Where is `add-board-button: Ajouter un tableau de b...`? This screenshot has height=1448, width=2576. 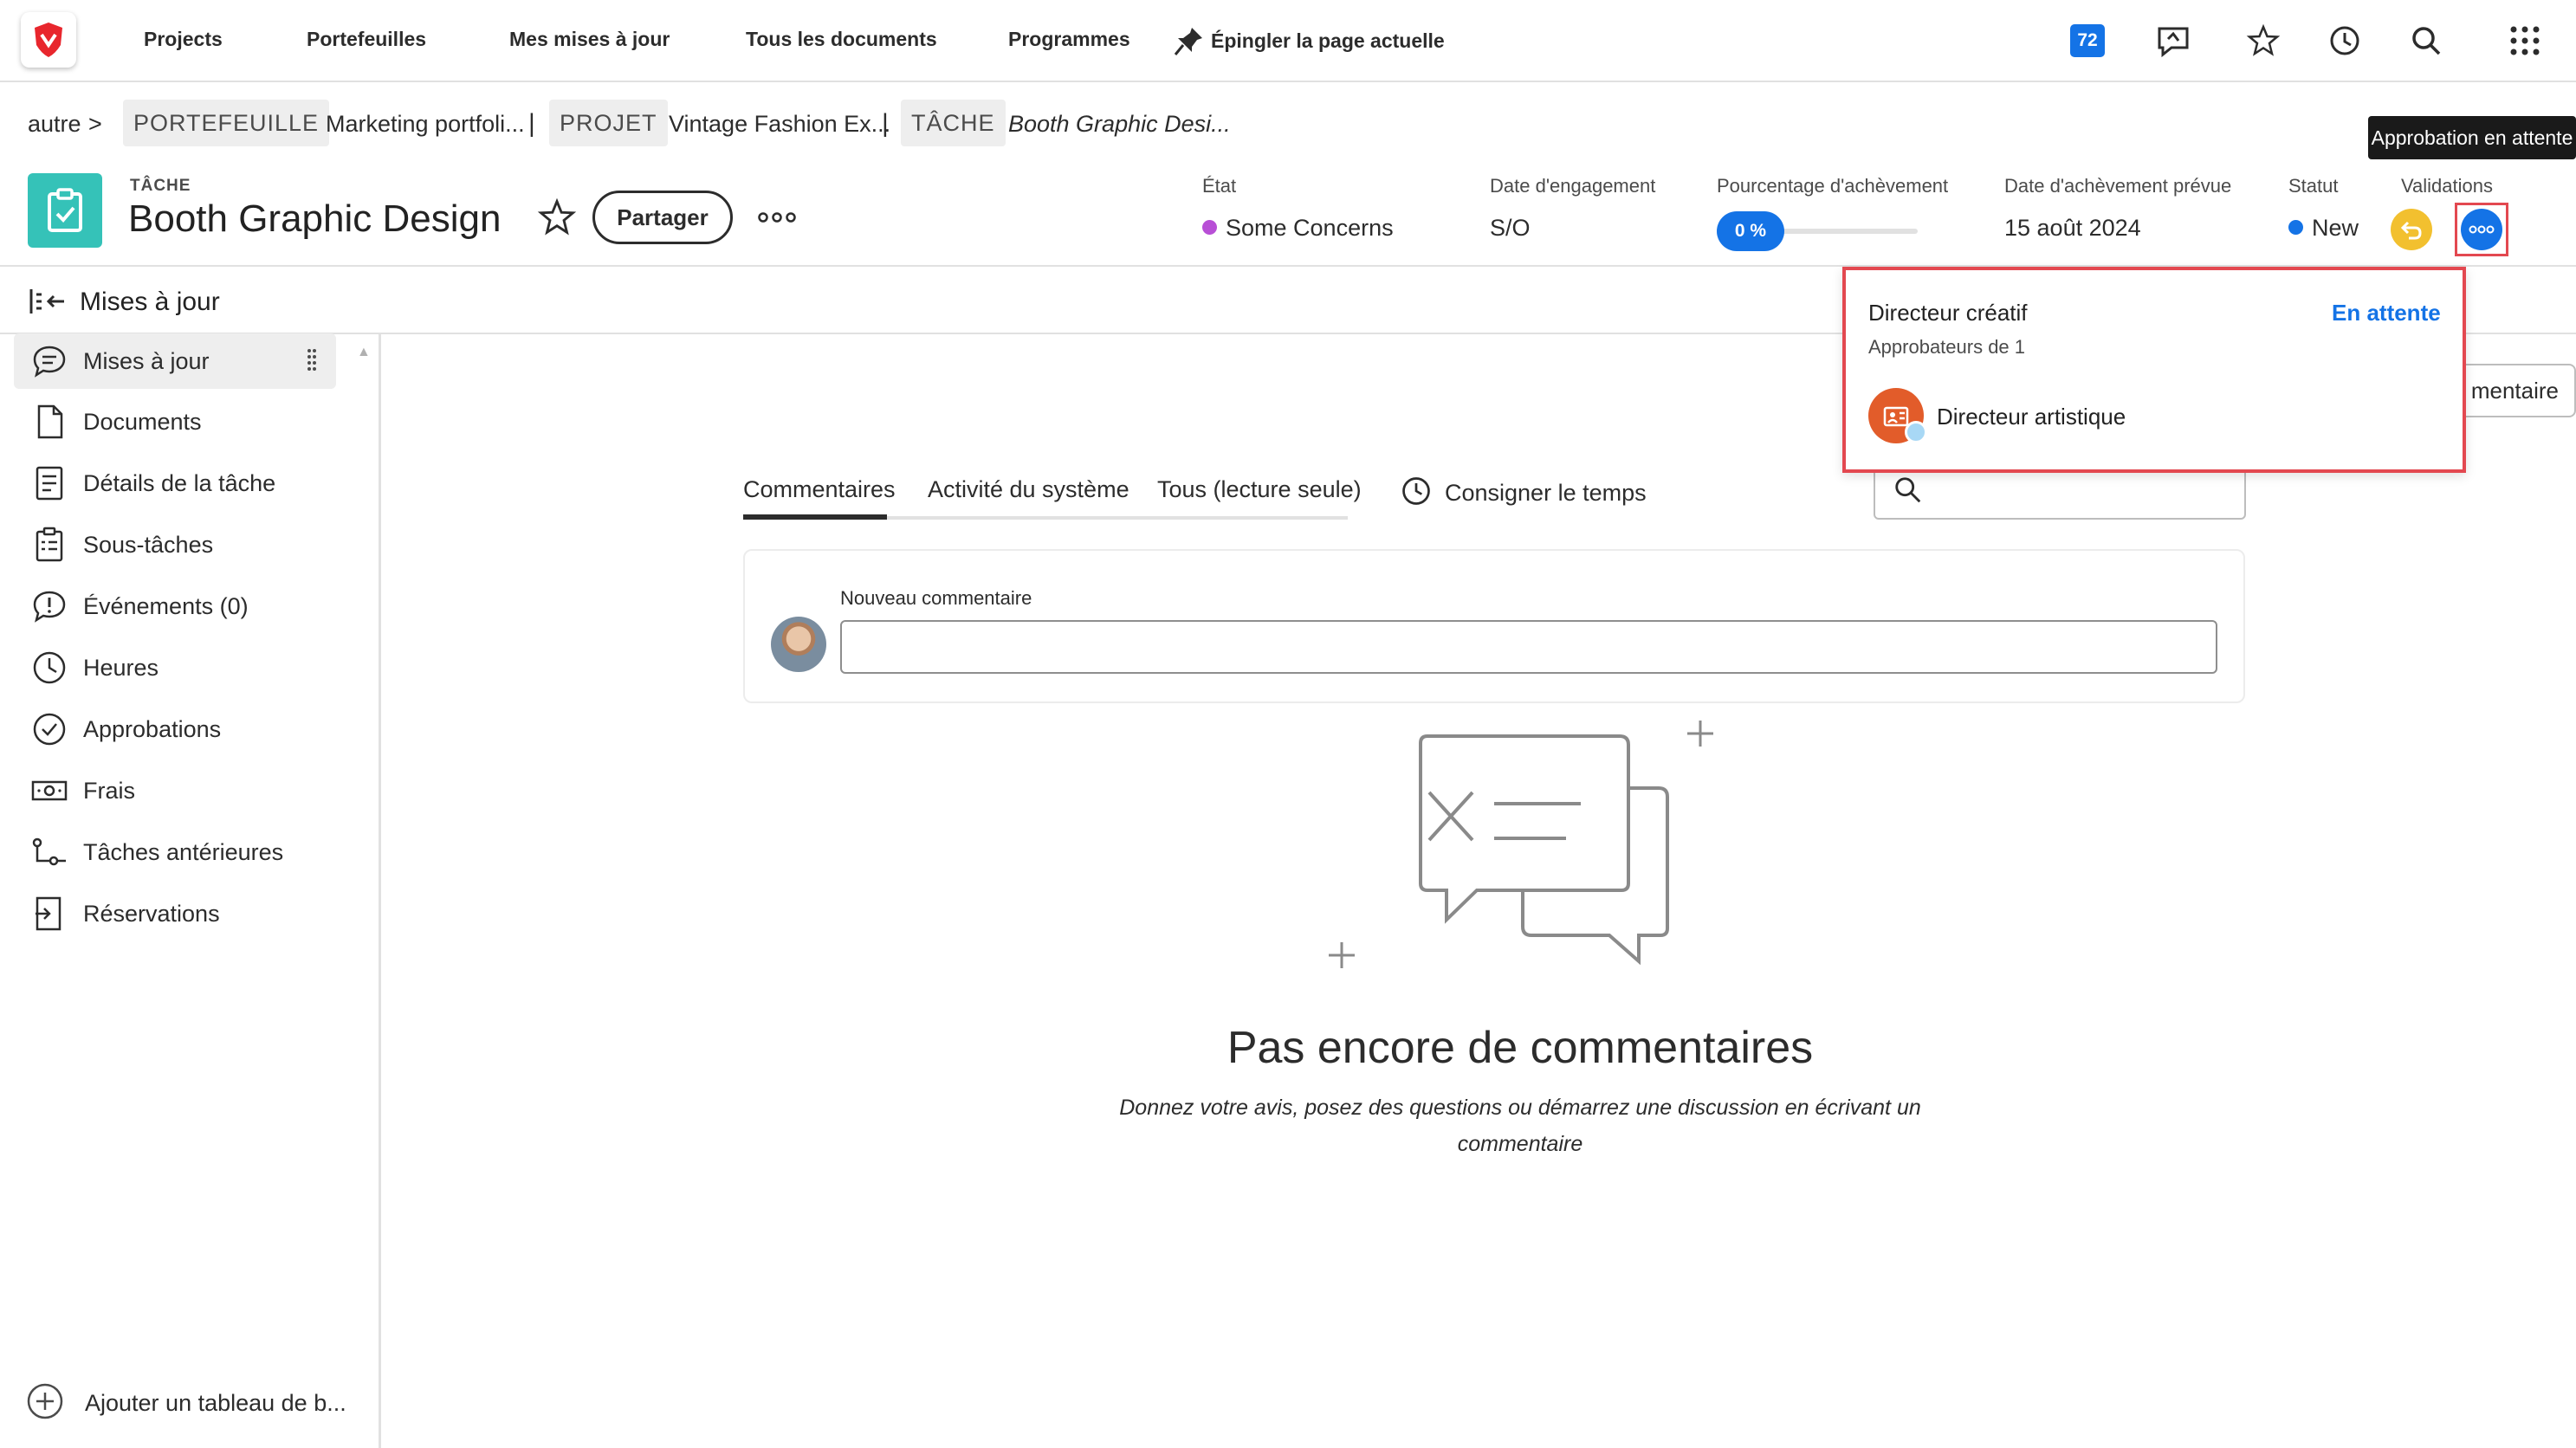
add-board-button: Ajouter un tableau de b... is located at coordinates (186, 1403).